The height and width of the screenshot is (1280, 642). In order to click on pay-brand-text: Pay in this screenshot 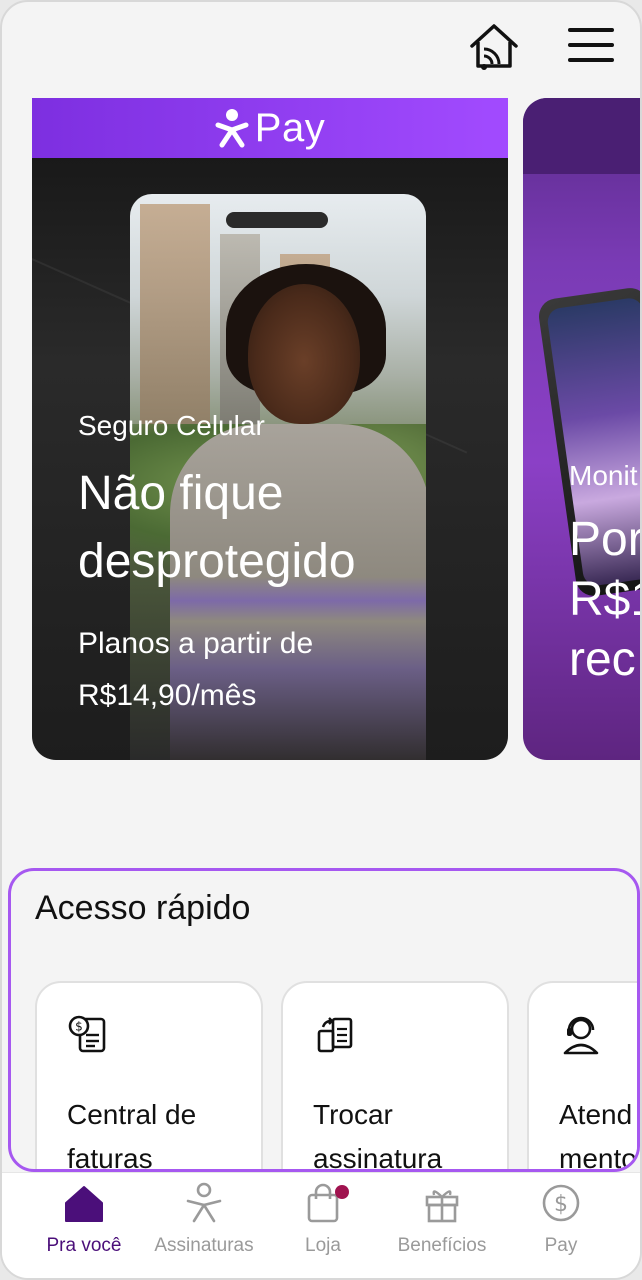, I will do `click(290, 127)`.